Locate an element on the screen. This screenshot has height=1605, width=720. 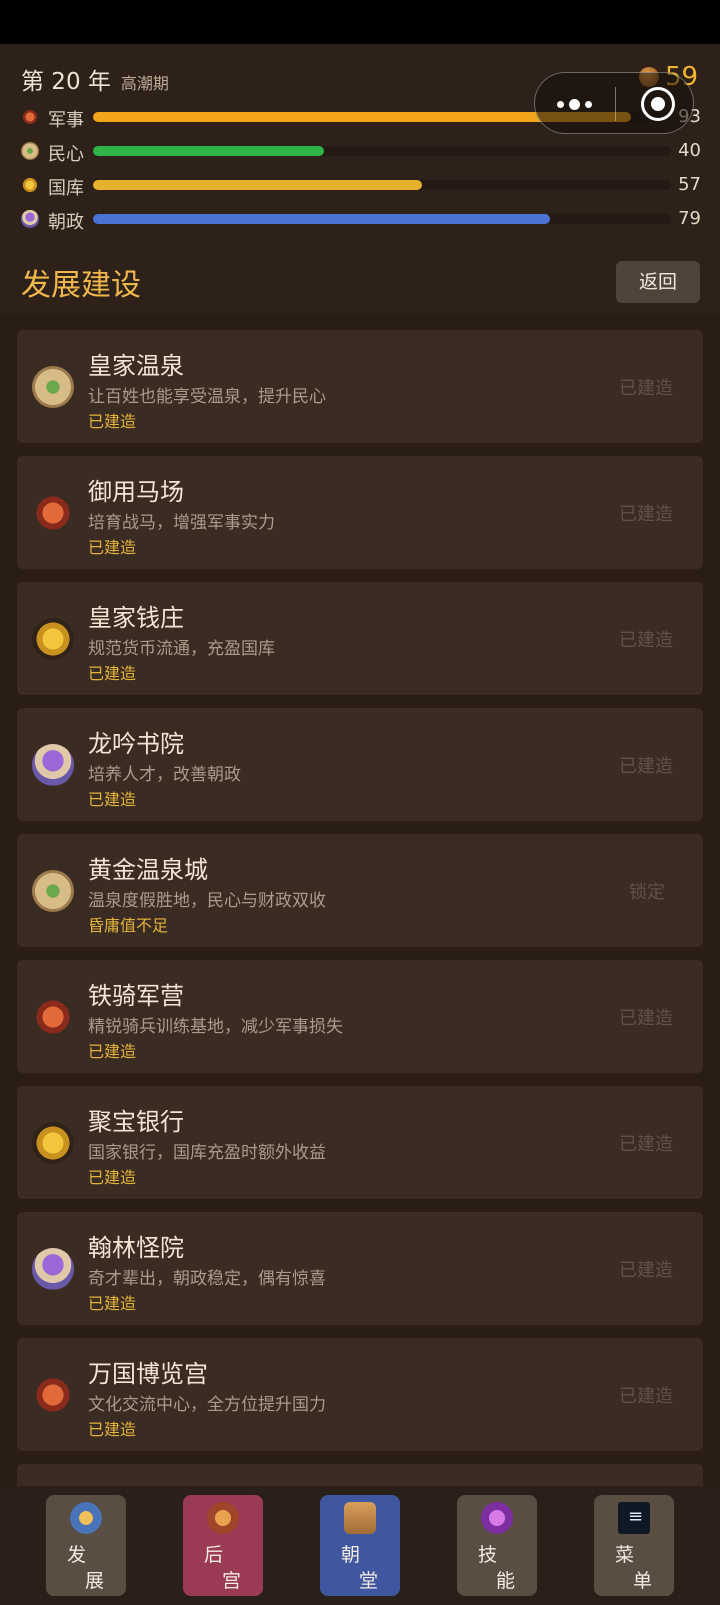
building-name: 皇家温泉 is located at coordinates (136, 366).